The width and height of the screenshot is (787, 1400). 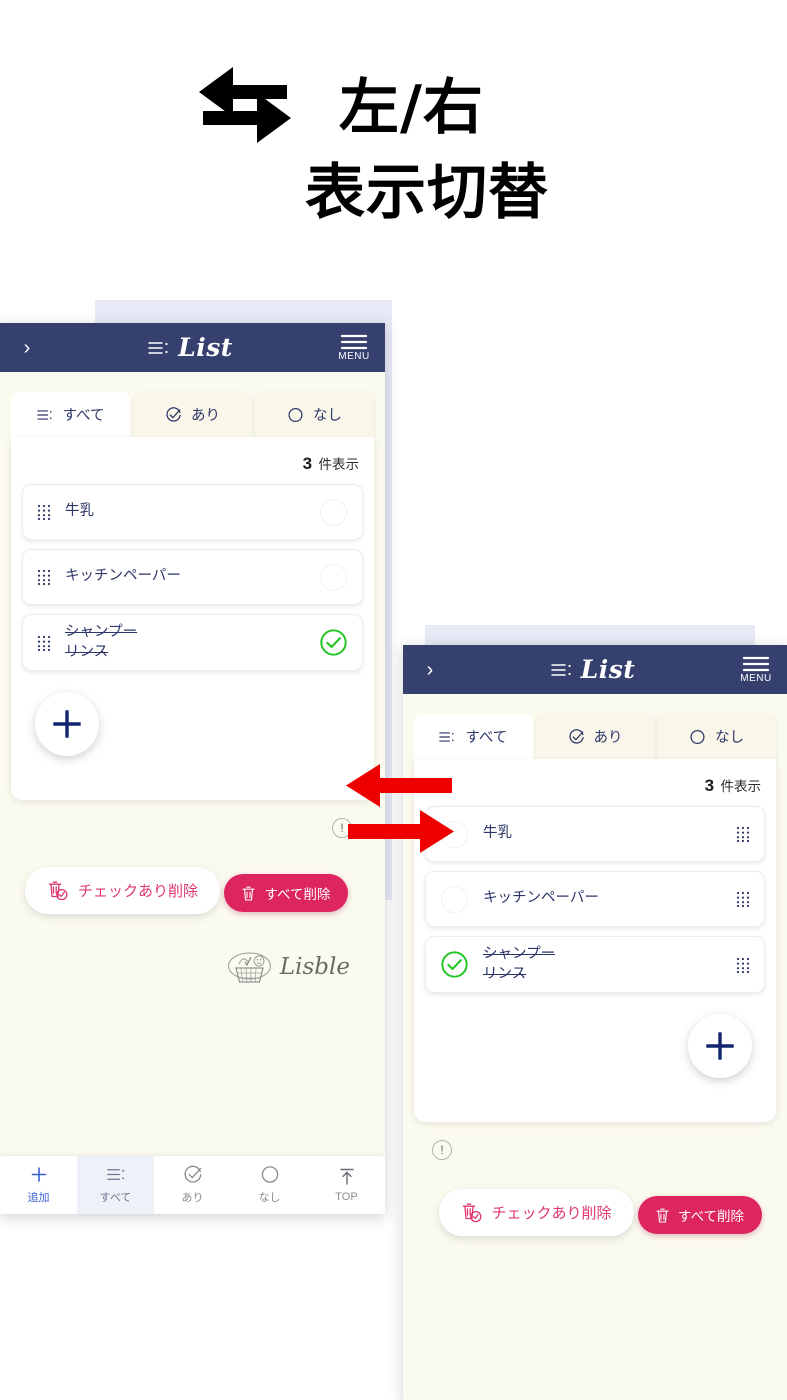 I want to click on app-title: List, so click(x=190, y=347).